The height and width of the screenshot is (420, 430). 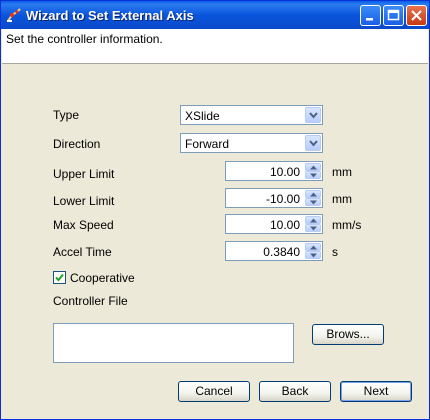 What do you see at coordinates (335, 252) in the screenshot?
I see `accel-time-unit: s` at bounding box center [335, 252].